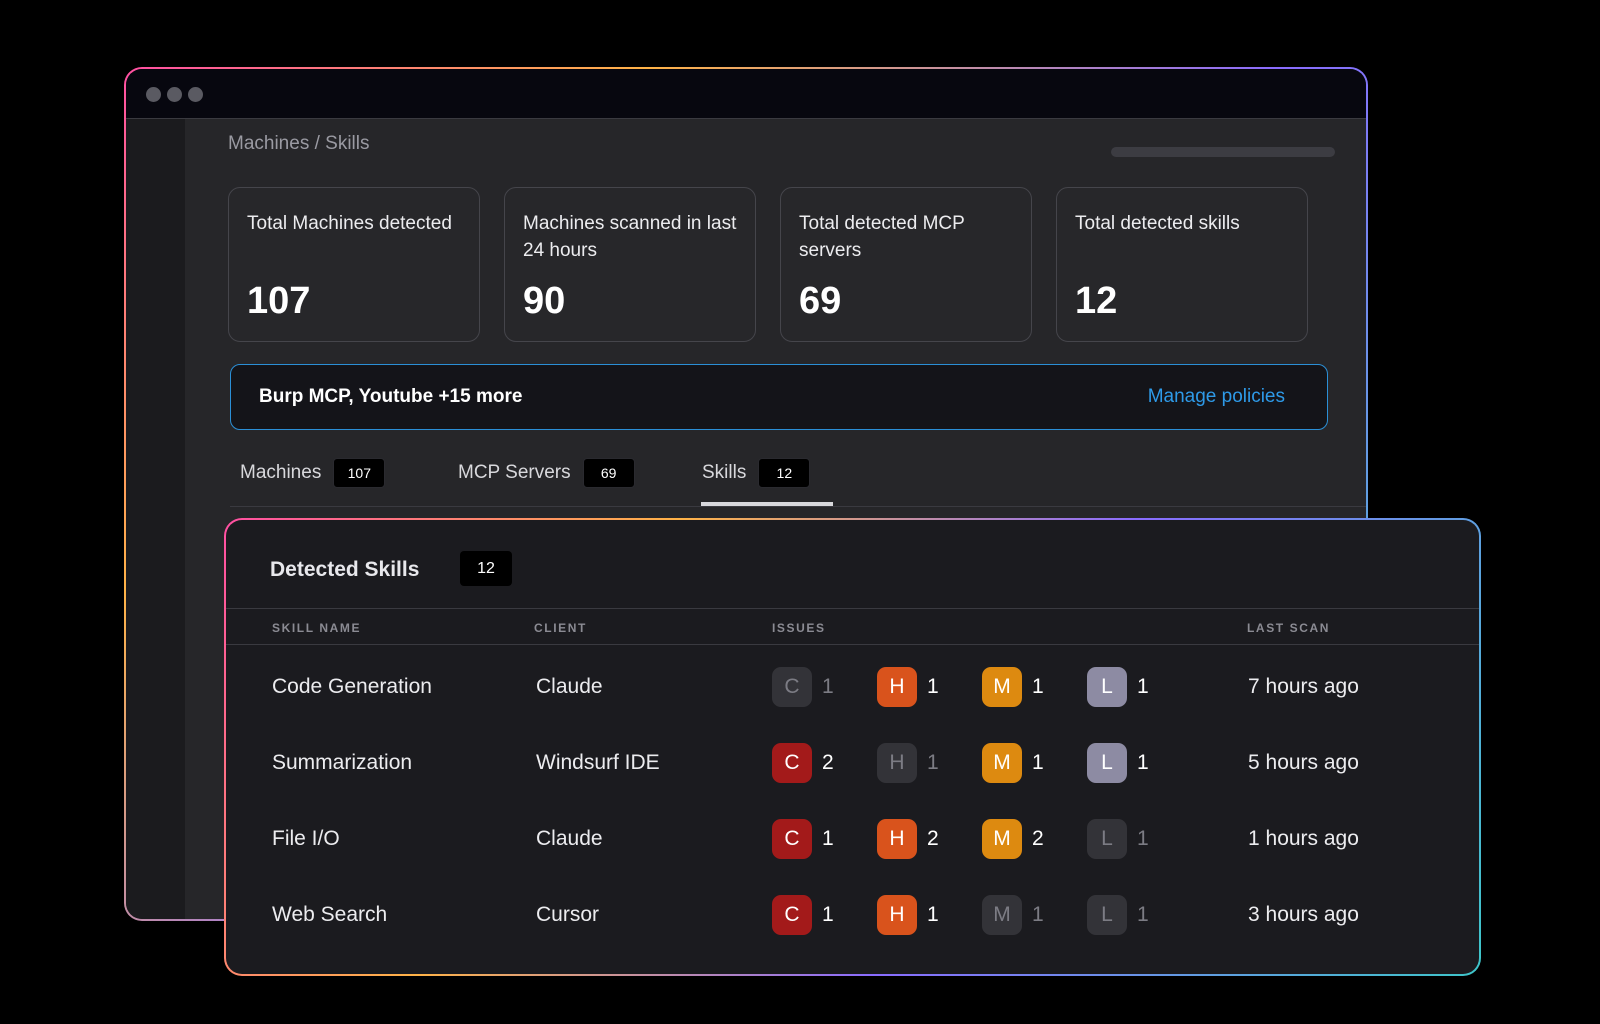 The height and width of the screenshot is (1024, 1600). What do you see at coordinates (852, 689) in the screenshot?
I see `table-row: Code Generation Claude C 1 H 1 M 1 L 1 7 hours ago` at bounding box center [852, 689].